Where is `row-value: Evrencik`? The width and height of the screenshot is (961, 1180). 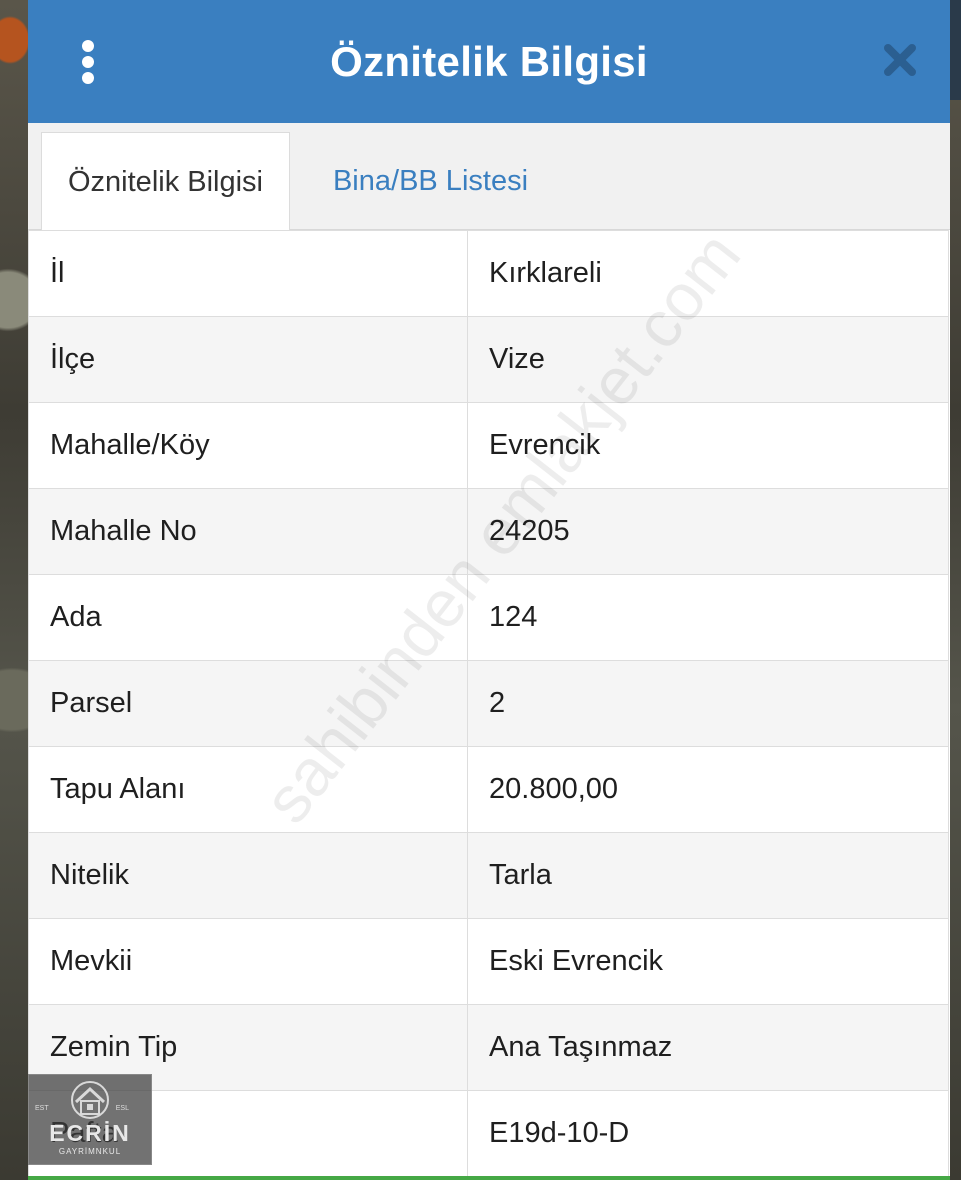
row-value: Evrencik is located at coordinates (708, 445).